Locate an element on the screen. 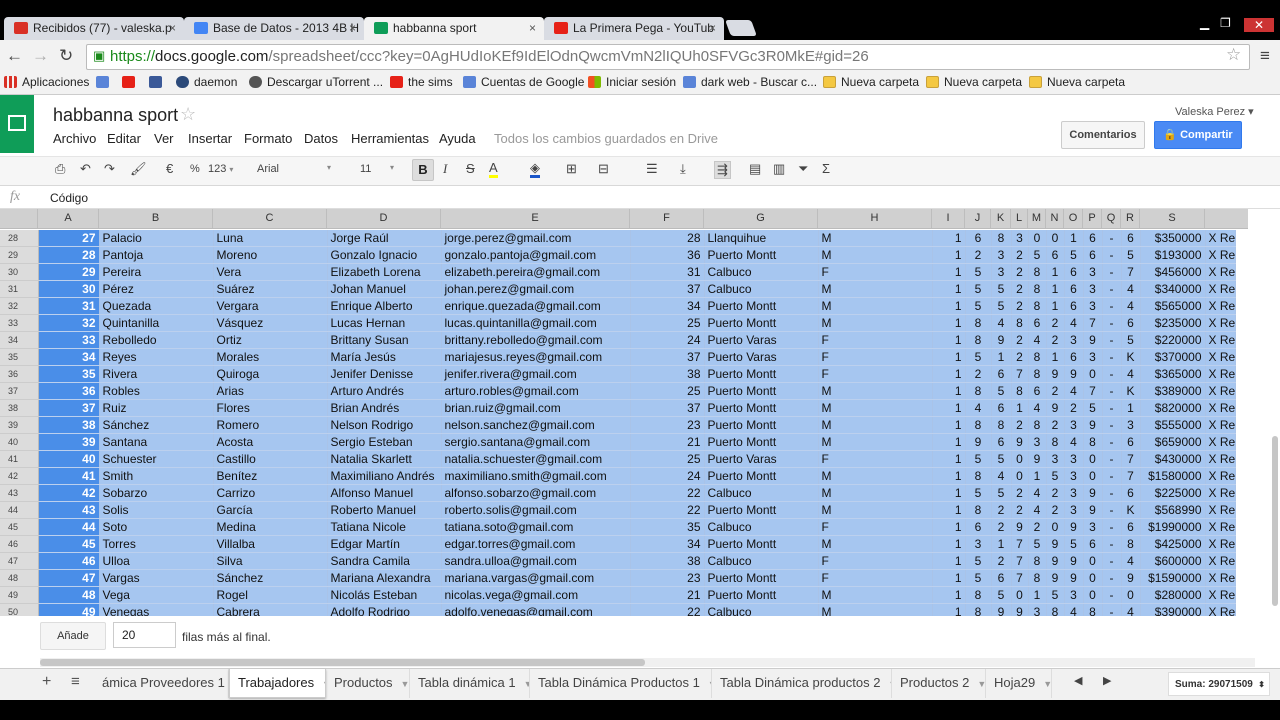 The width and height of the screenshot is (1280, 720). minimize-icon: ▁ is located at coordinates (1204, 23).